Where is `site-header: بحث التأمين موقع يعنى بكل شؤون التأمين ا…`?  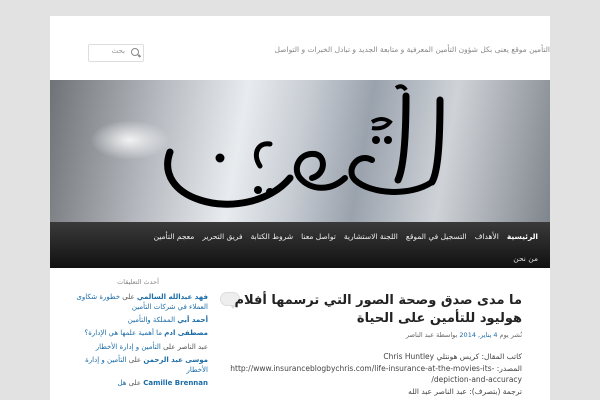
site-header: بحث التأمين موقع يعنى بكل شؤون التأمين ا… is located at coordinates (300, 48).